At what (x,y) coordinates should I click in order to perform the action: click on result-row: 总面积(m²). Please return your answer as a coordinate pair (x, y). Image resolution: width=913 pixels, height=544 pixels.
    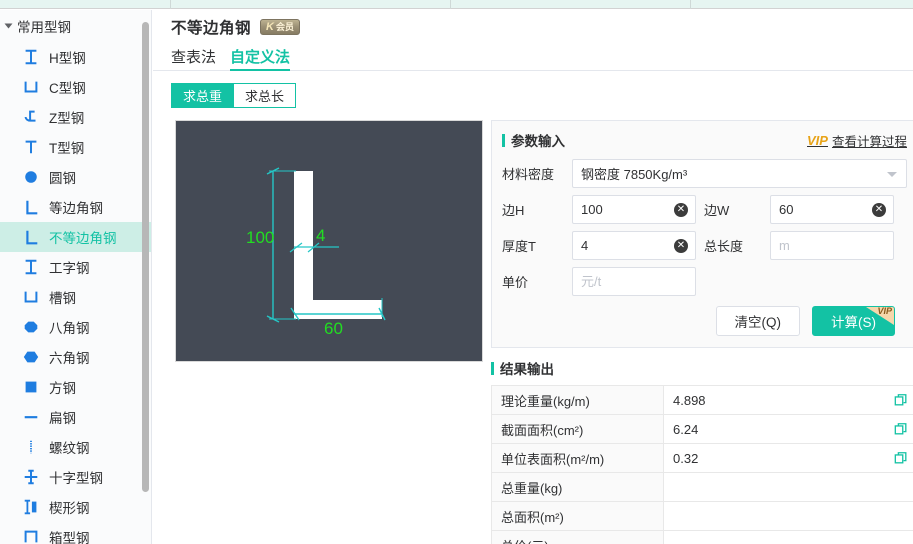
    Looking at the image, I should click on (702, 516).